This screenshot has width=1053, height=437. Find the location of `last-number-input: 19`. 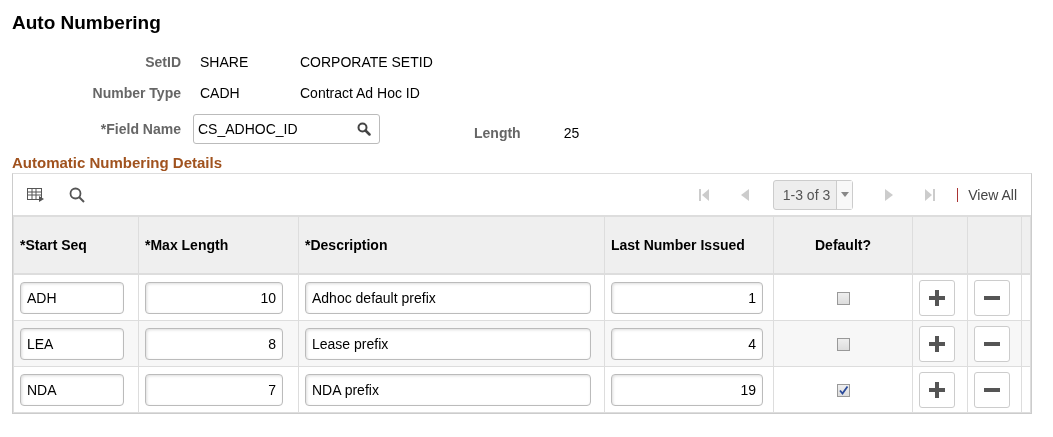

last-number-input: 19 is located at coordinates (687, 389).